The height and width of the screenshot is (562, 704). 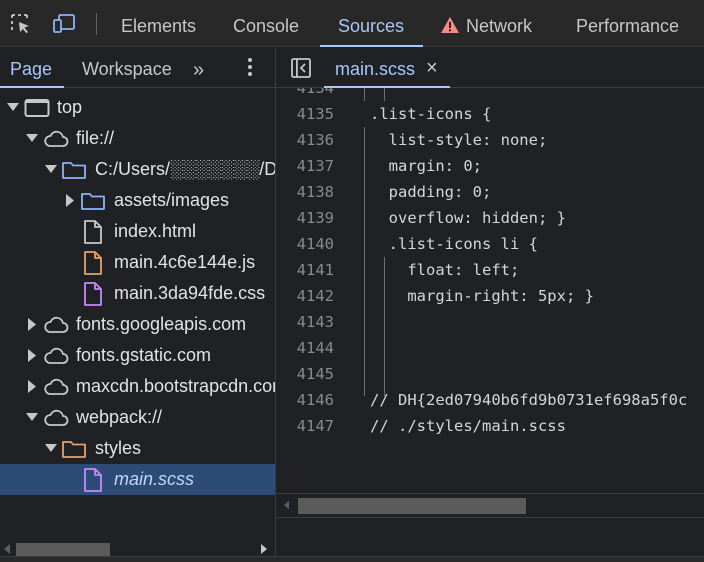 I want to click on line-text: // ./styles/main.scss, so click(x=468, y=426).